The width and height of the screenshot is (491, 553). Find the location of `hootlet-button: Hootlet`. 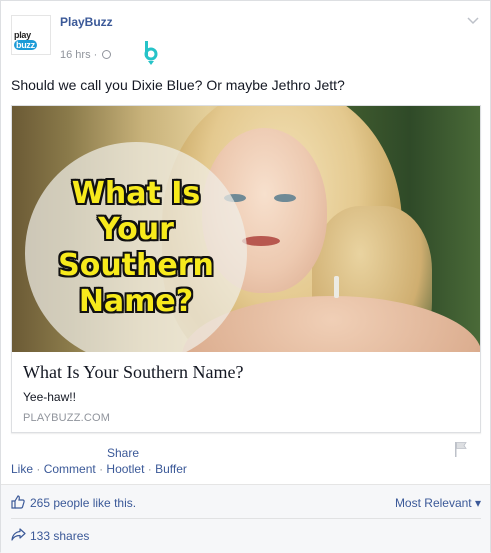

hootlet-button: Hootlet is located at coordinates (125, 469).